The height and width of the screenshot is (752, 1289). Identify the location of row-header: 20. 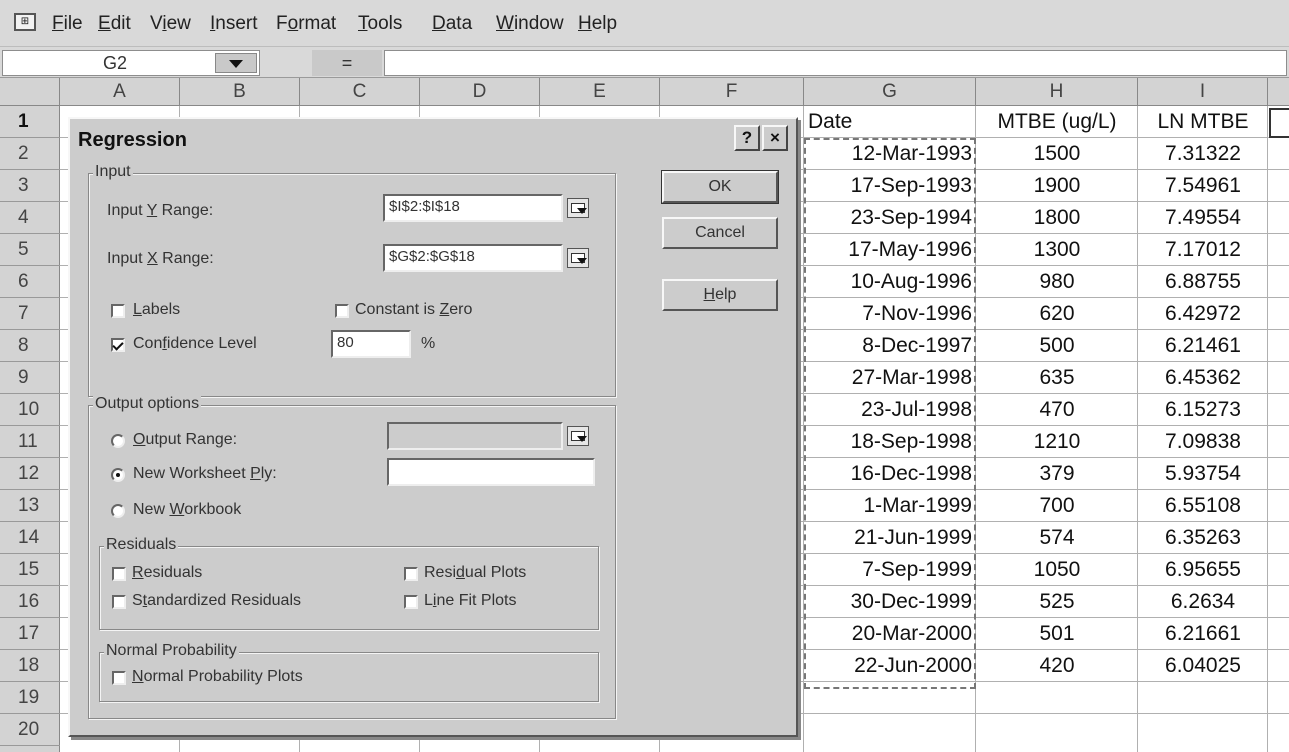
(30, 730).